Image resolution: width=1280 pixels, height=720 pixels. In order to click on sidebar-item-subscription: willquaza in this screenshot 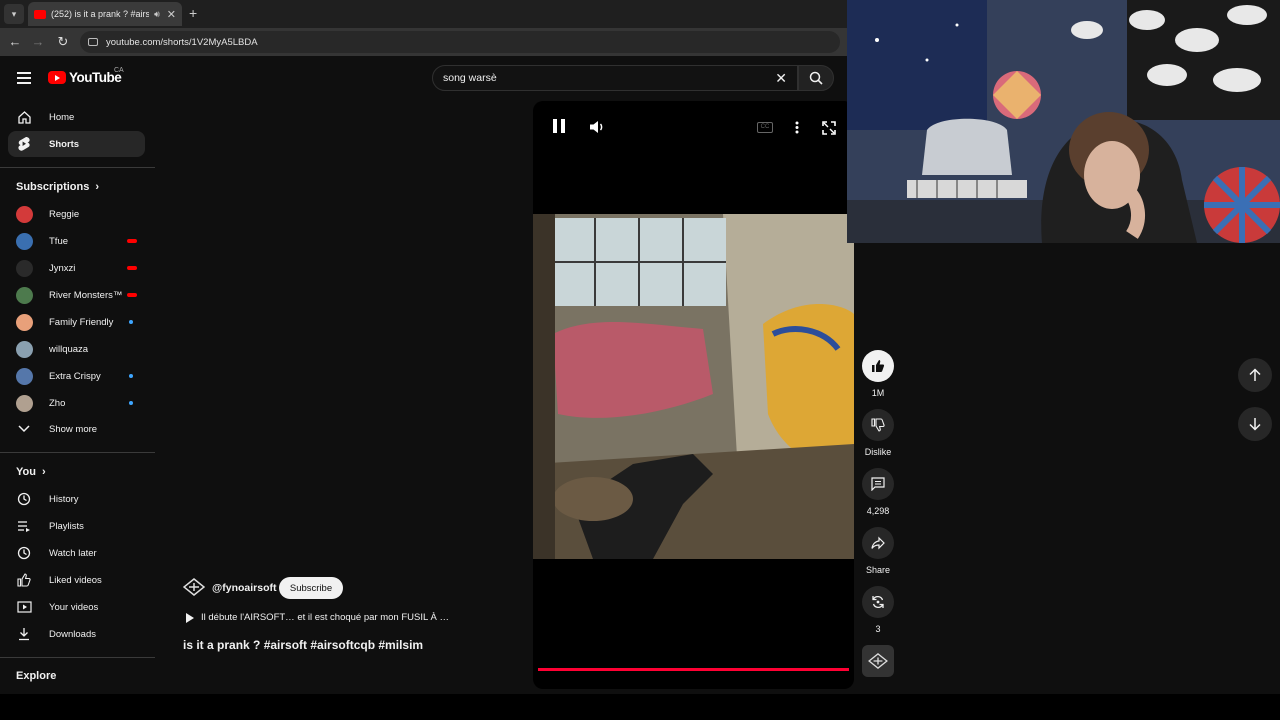, I will do `click(76, 349)`.